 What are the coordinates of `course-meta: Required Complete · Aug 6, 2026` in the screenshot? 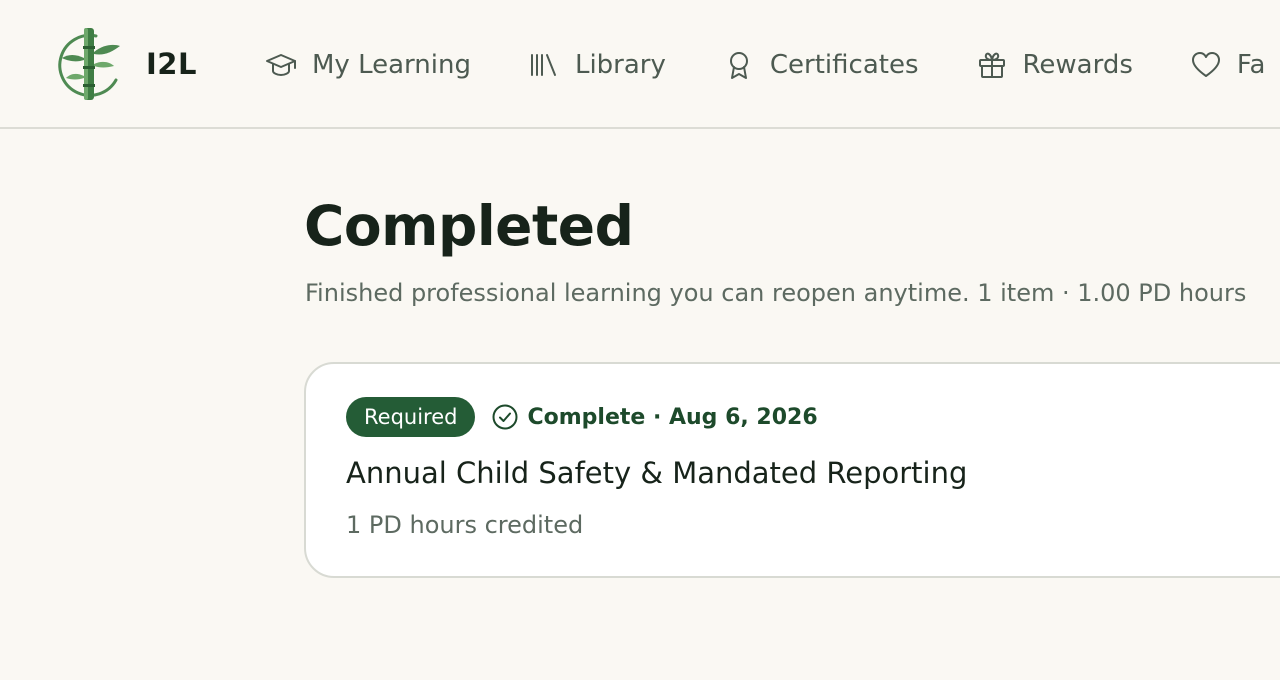 It's located at (582, 417).